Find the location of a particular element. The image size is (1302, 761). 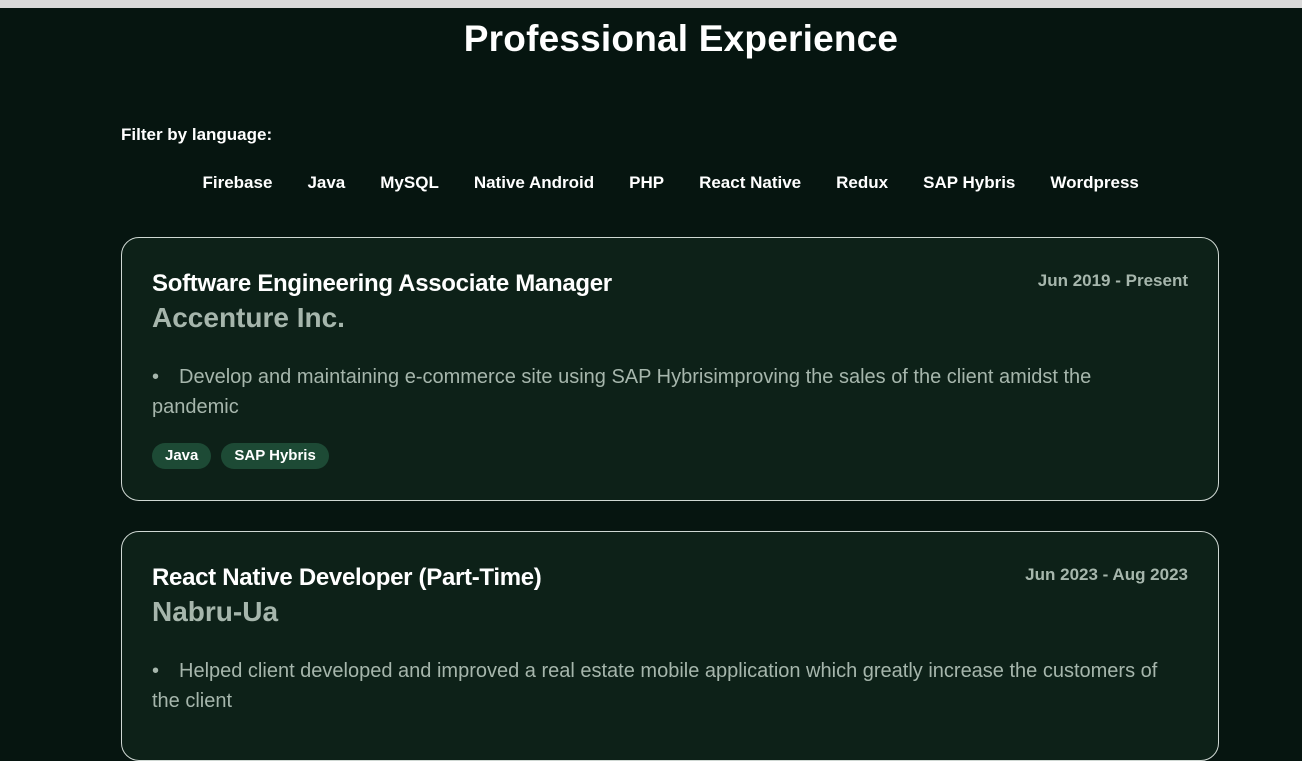

filter-java-button: Java is located at coordinates (326, 183).